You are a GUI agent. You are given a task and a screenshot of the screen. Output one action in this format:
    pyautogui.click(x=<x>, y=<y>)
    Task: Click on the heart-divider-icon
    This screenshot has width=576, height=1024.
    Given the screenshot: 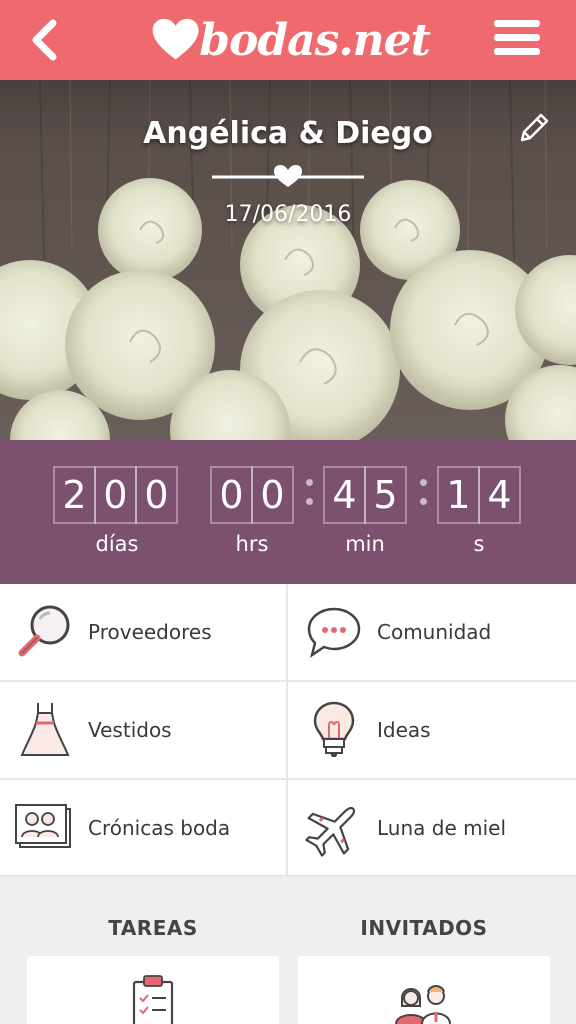 What is the action you would take?
    pyautogui.click(x=288, y=176)
    